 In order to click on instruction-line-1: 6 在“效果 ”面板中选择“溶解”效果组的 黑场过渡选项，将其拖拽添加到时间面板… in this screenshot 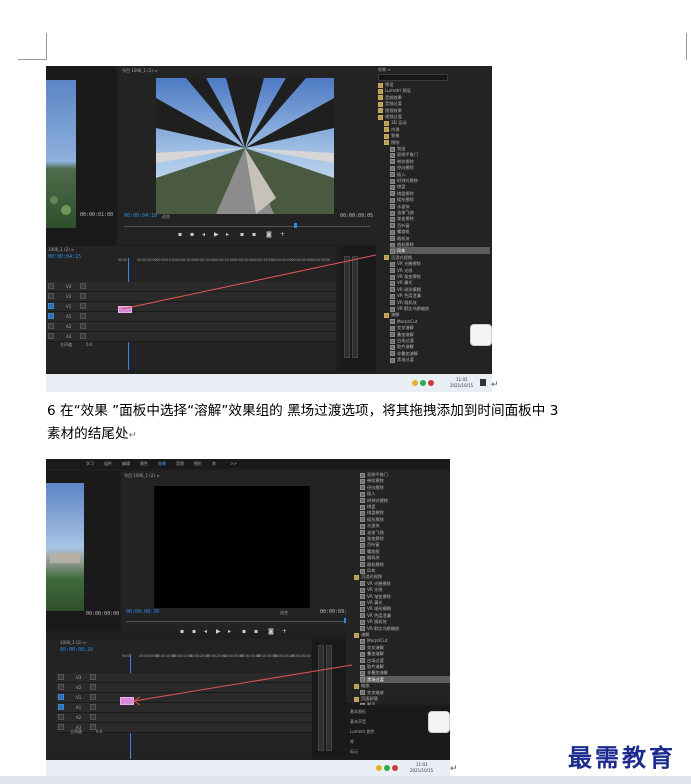, I will do `click(303, 411)`.